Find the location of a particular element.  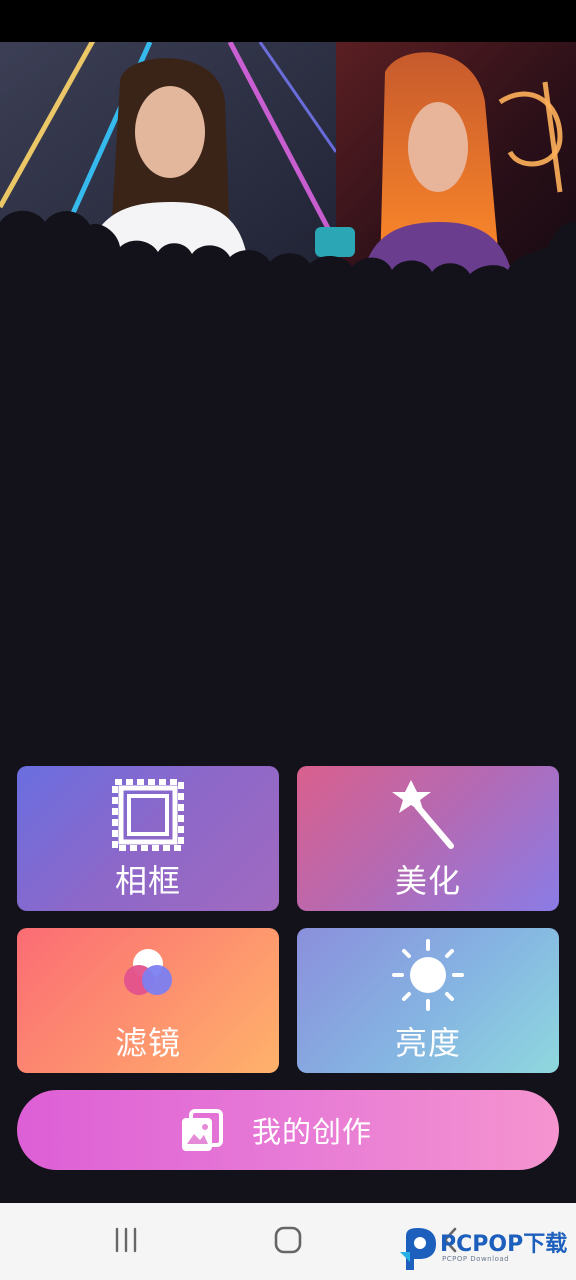

status-bar is located at coordinates (288, 21).